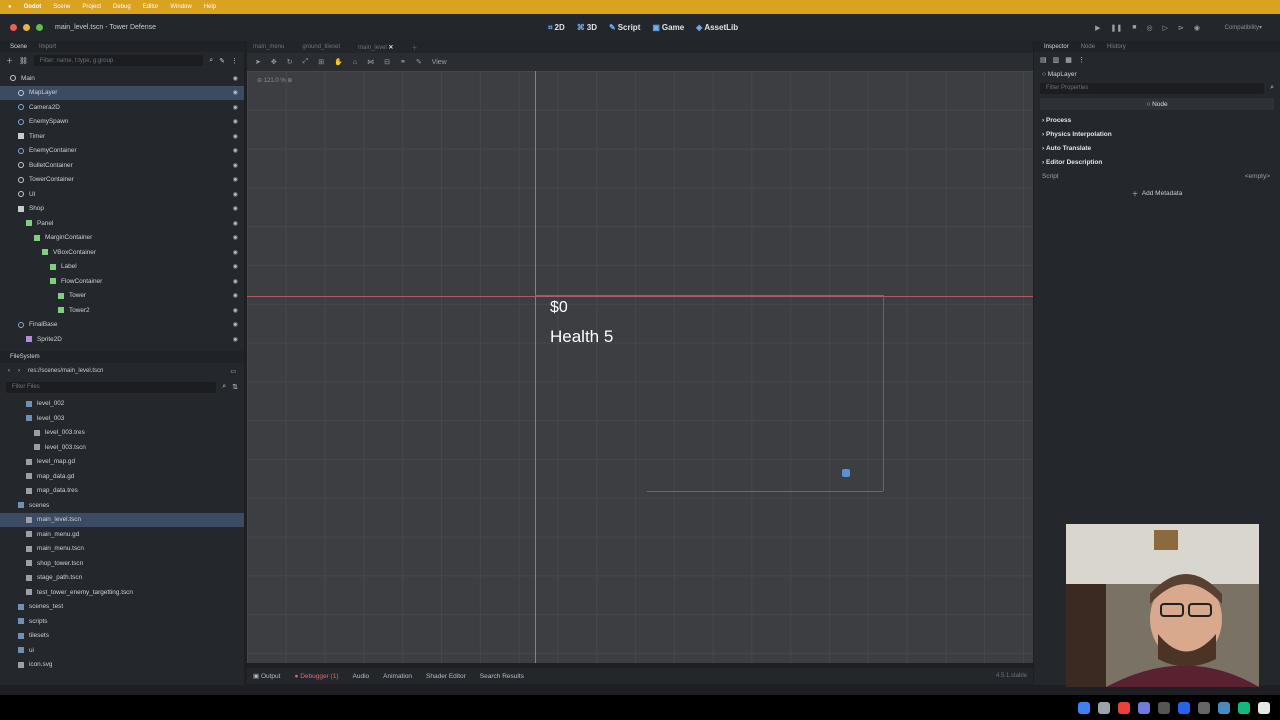 The image size is (1280, 720). Describe the element at coordinates (1124, 707) in the screenshot. I see `chrome-icon` at that location.